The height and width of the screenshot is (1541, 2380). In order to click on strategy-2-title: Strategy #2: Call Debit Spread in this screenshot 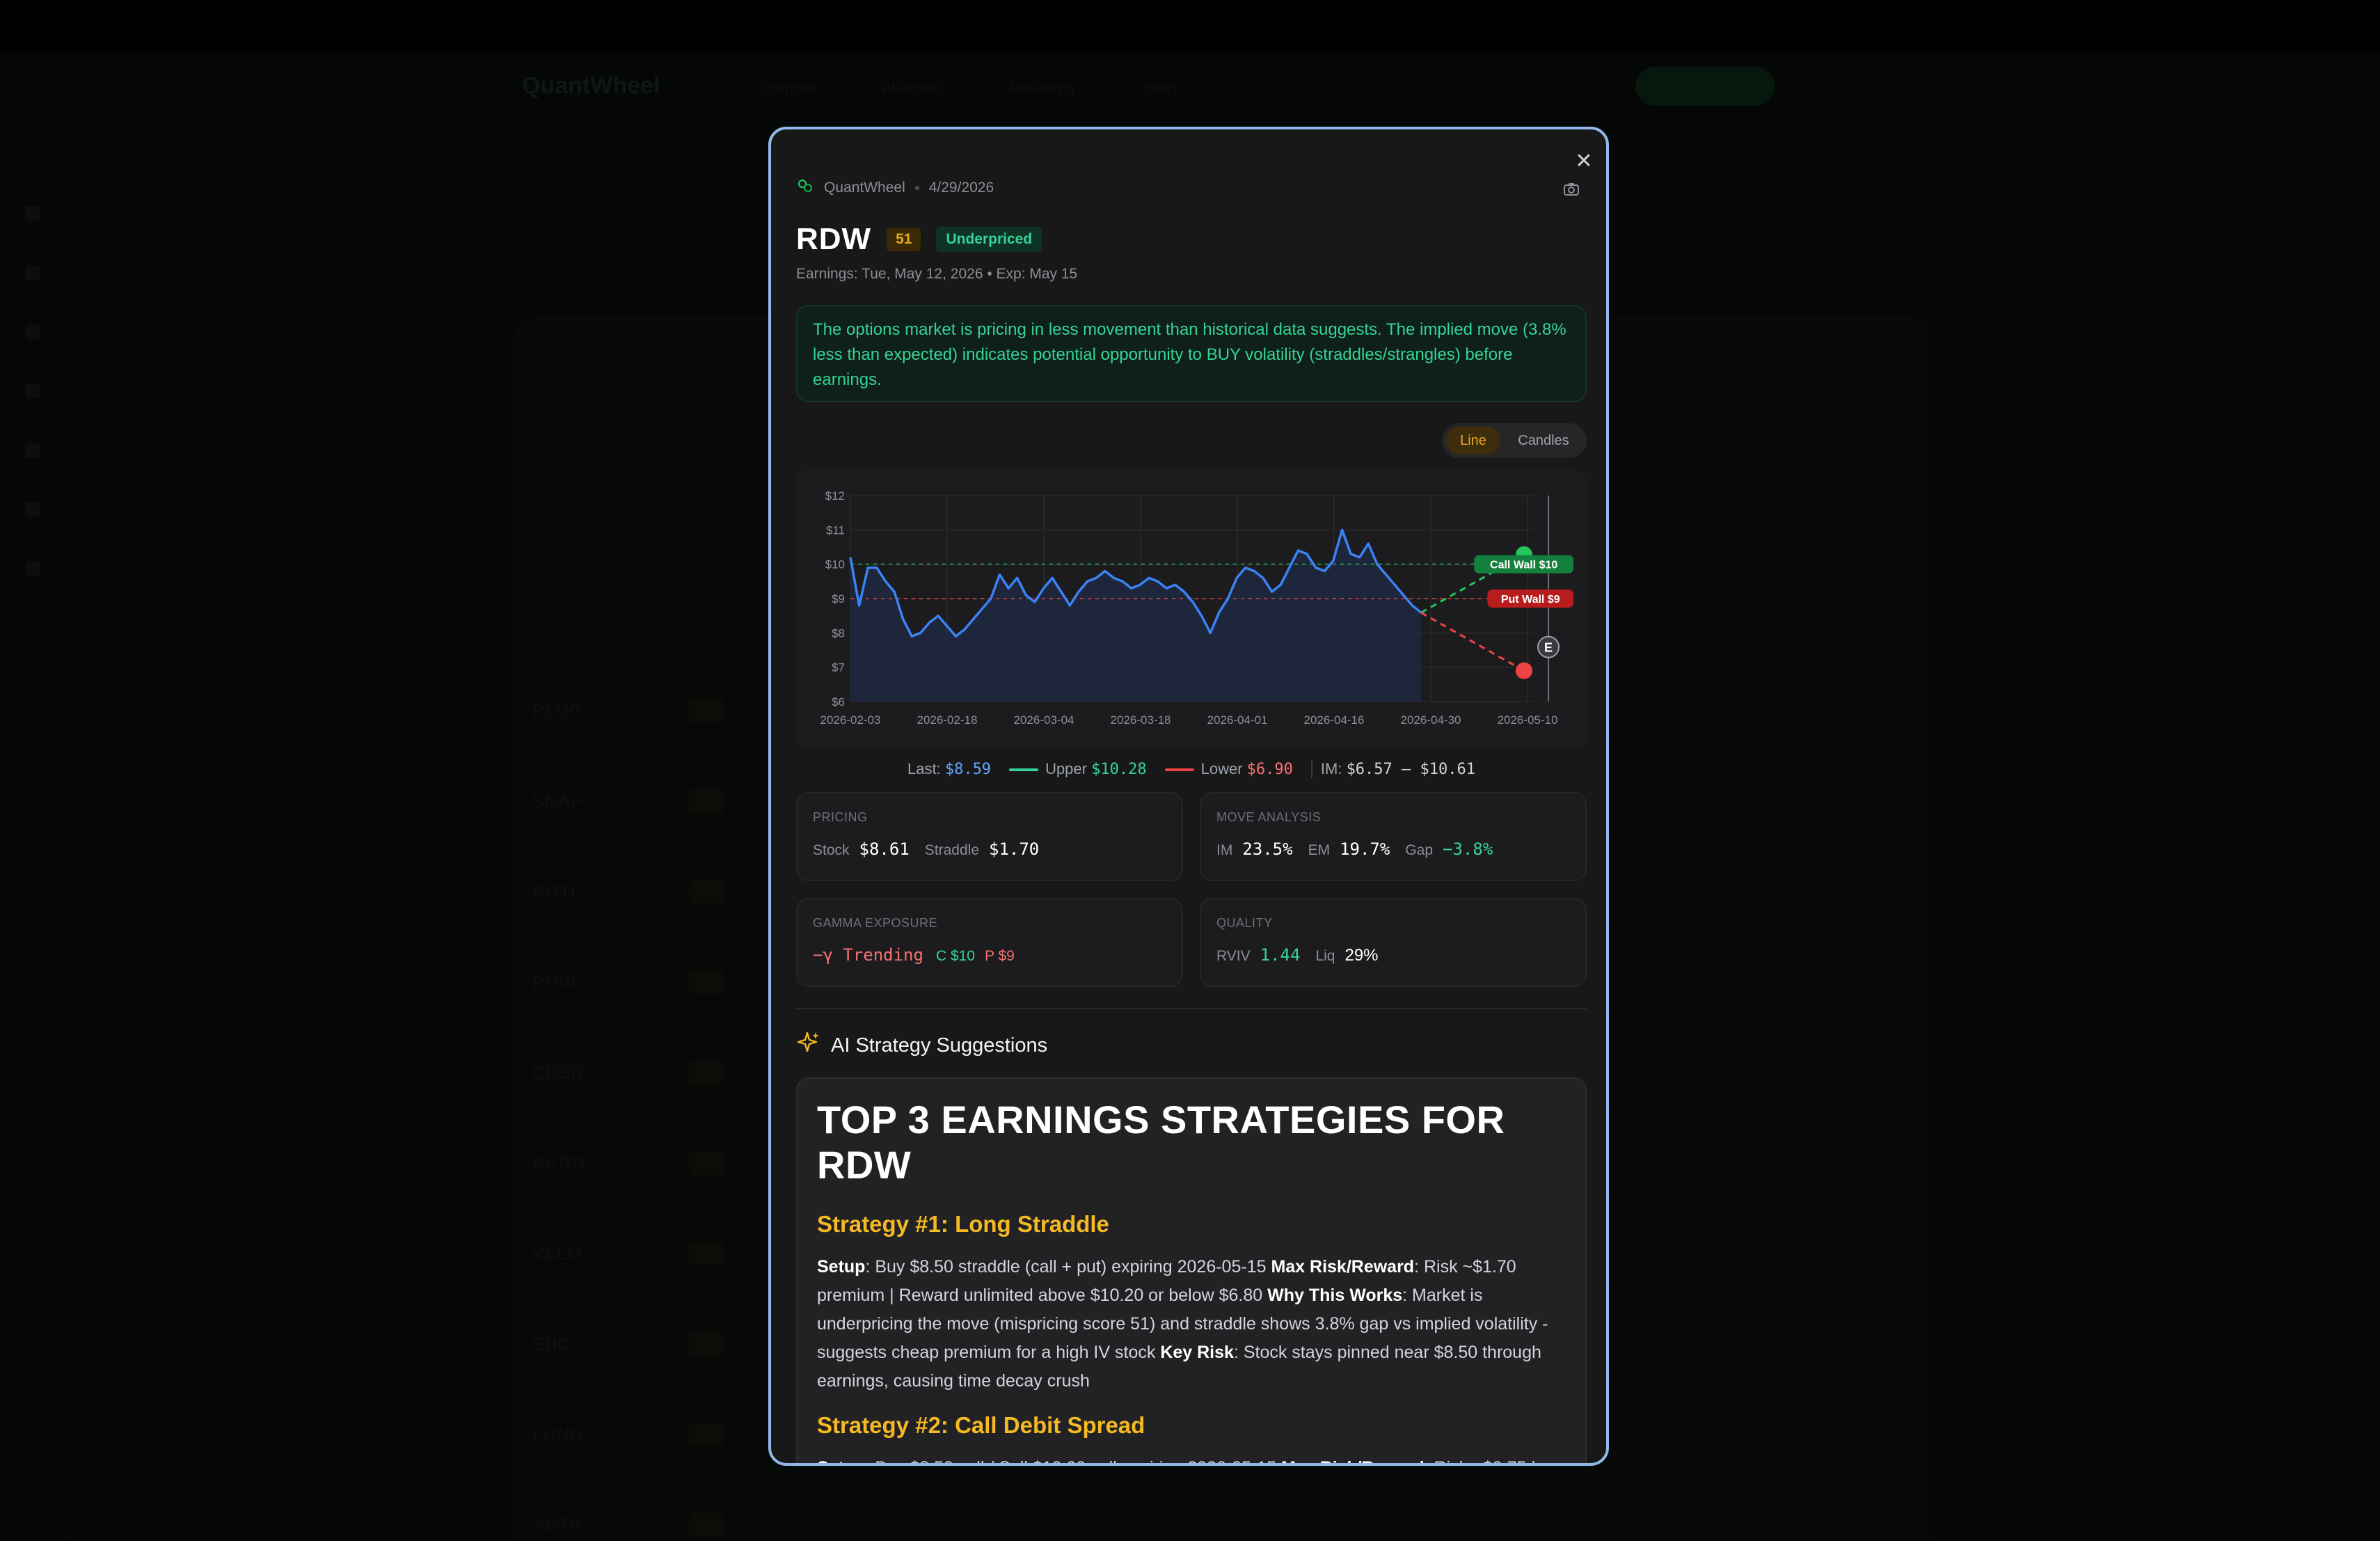, I will do `click(981, 1425)`.